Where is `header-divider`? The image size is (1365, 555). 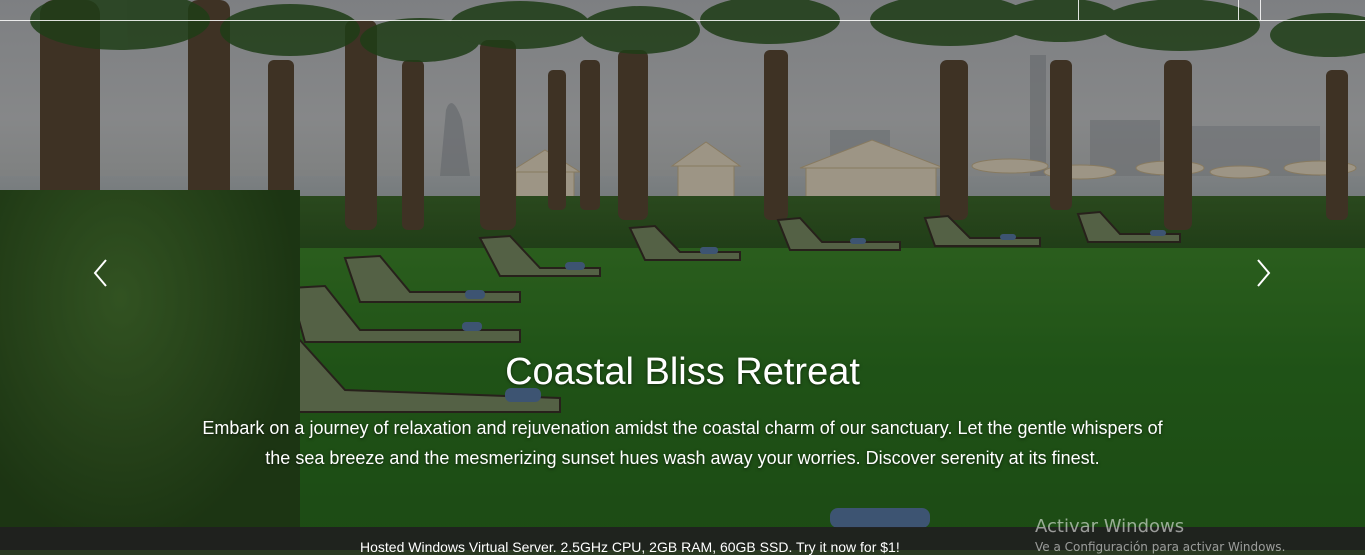 header-divider is located at coordinates (682, 20).